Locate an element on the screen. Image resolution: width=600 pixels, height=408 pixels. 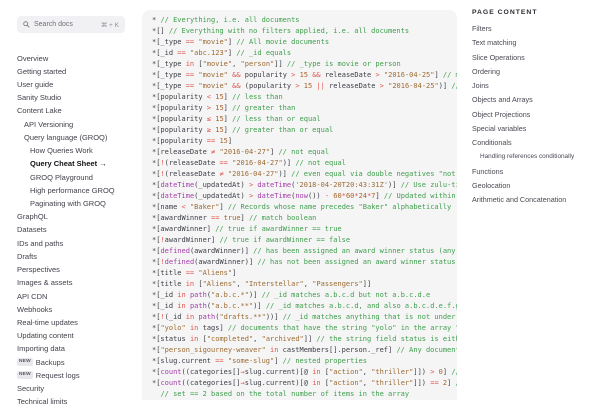
code-token: "Interstellar" is located at coordinates (274, 284).